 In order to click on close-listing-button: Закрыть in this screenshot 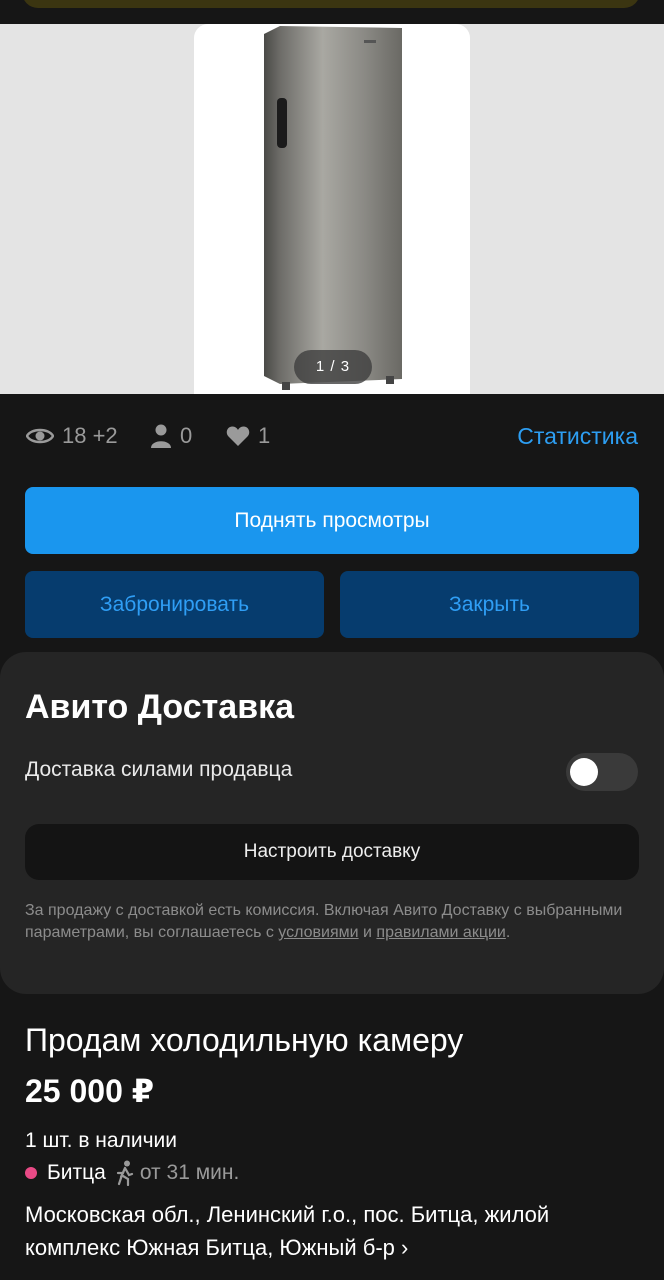, I will do `click(489, 604)`.